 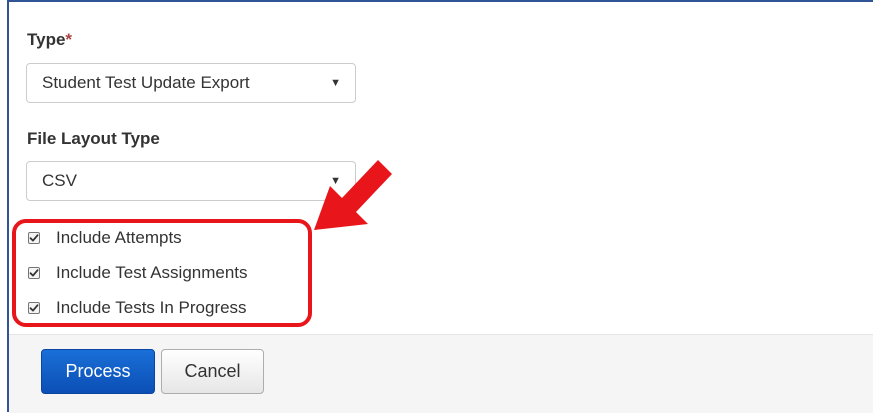 What do you see at coordinates (119, 237) in the screenshot?
I see `include-attempts-label: Include Attempts` at bounding box center [119, 237].